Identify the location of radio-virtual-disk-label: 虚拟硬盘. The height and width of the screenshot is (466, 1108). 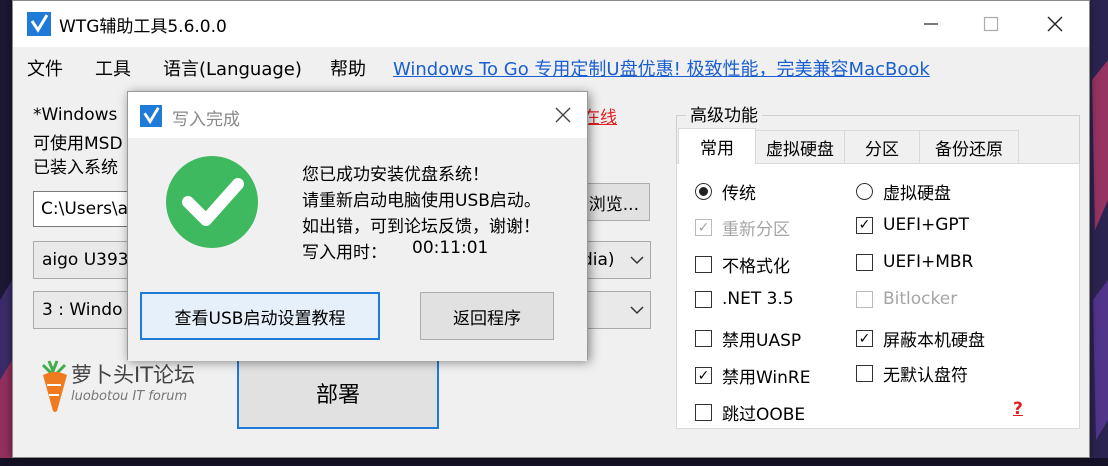
(917, 194).